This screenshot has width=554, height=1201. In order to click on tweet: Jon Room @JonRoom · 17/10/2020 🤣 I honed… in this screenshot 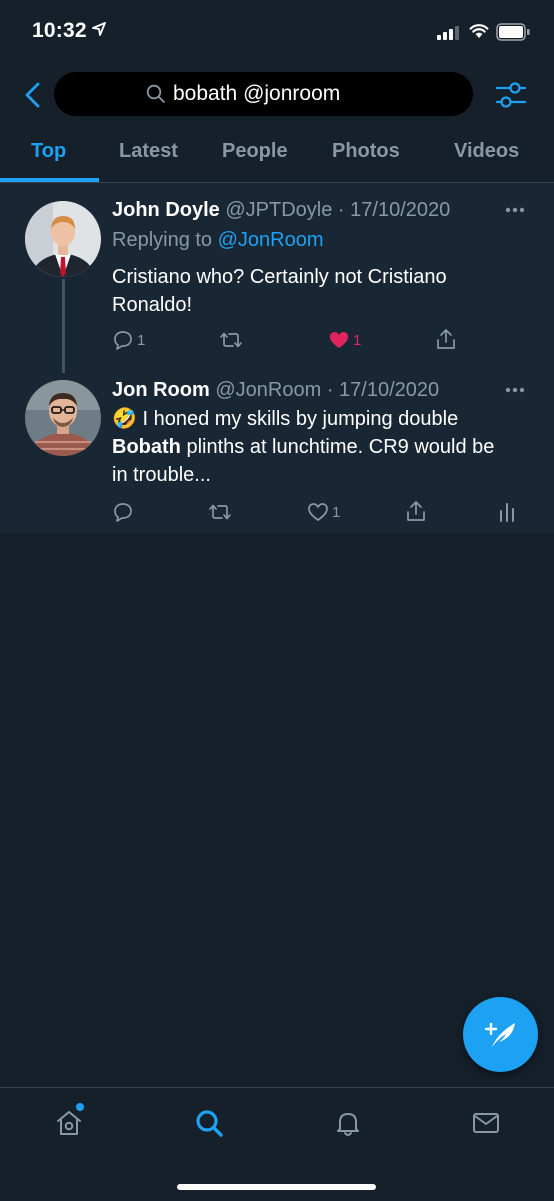, I will do `click(277, 448)`.